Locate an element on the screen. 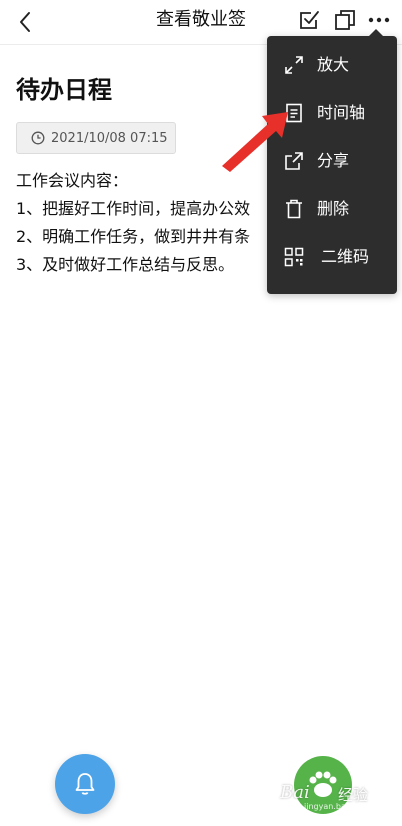  trash-icon is located at coordinates (294, 209).